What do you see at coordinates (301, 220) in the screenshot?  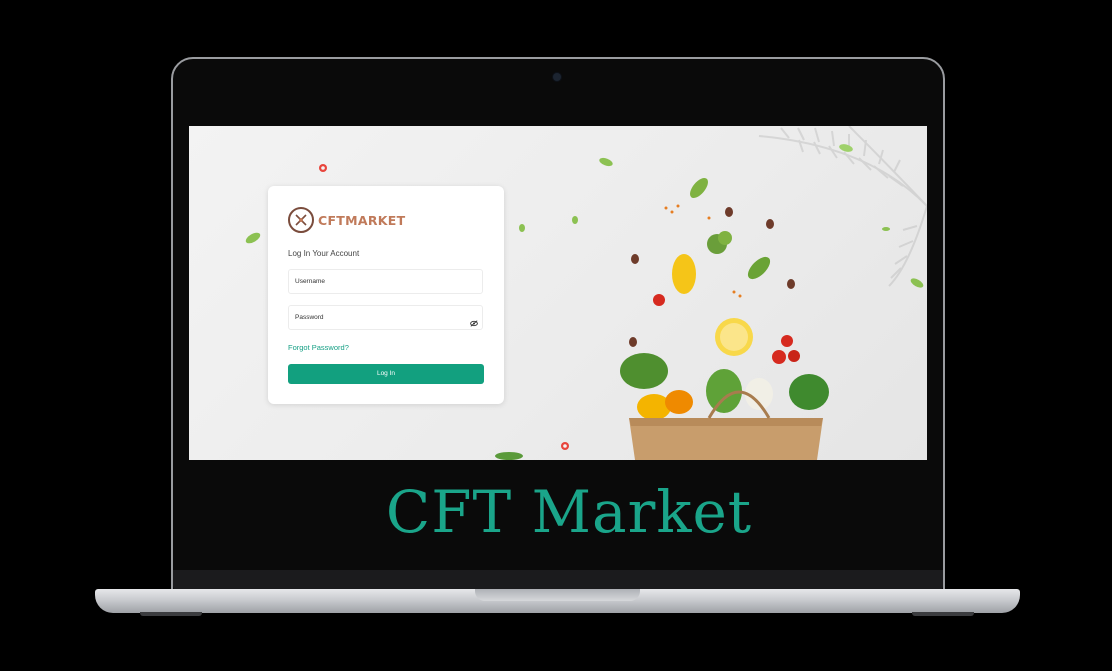 I see `logo-badge-icon` at bounding box center [301, 220].